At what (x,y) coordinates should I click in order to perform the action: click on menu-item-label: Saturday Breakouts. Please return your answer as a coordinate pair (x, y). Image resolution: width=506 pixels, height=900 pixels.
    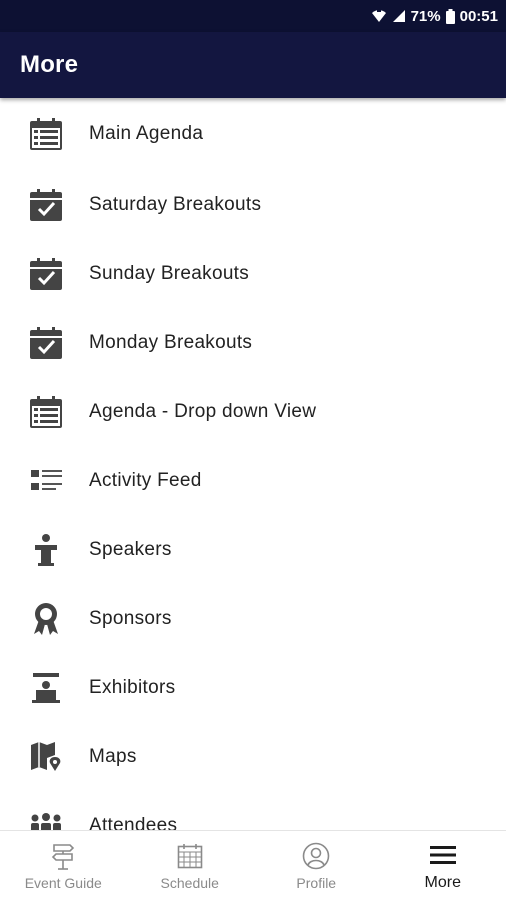
    Looking at the image, I should click on (175, 204).